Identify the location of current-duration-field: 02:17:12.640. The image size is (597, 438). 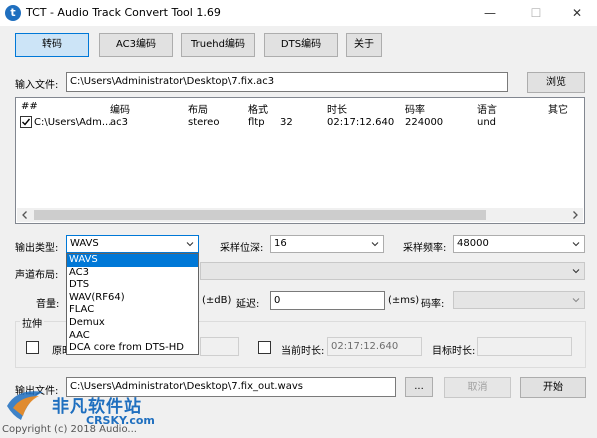
(374, 346).